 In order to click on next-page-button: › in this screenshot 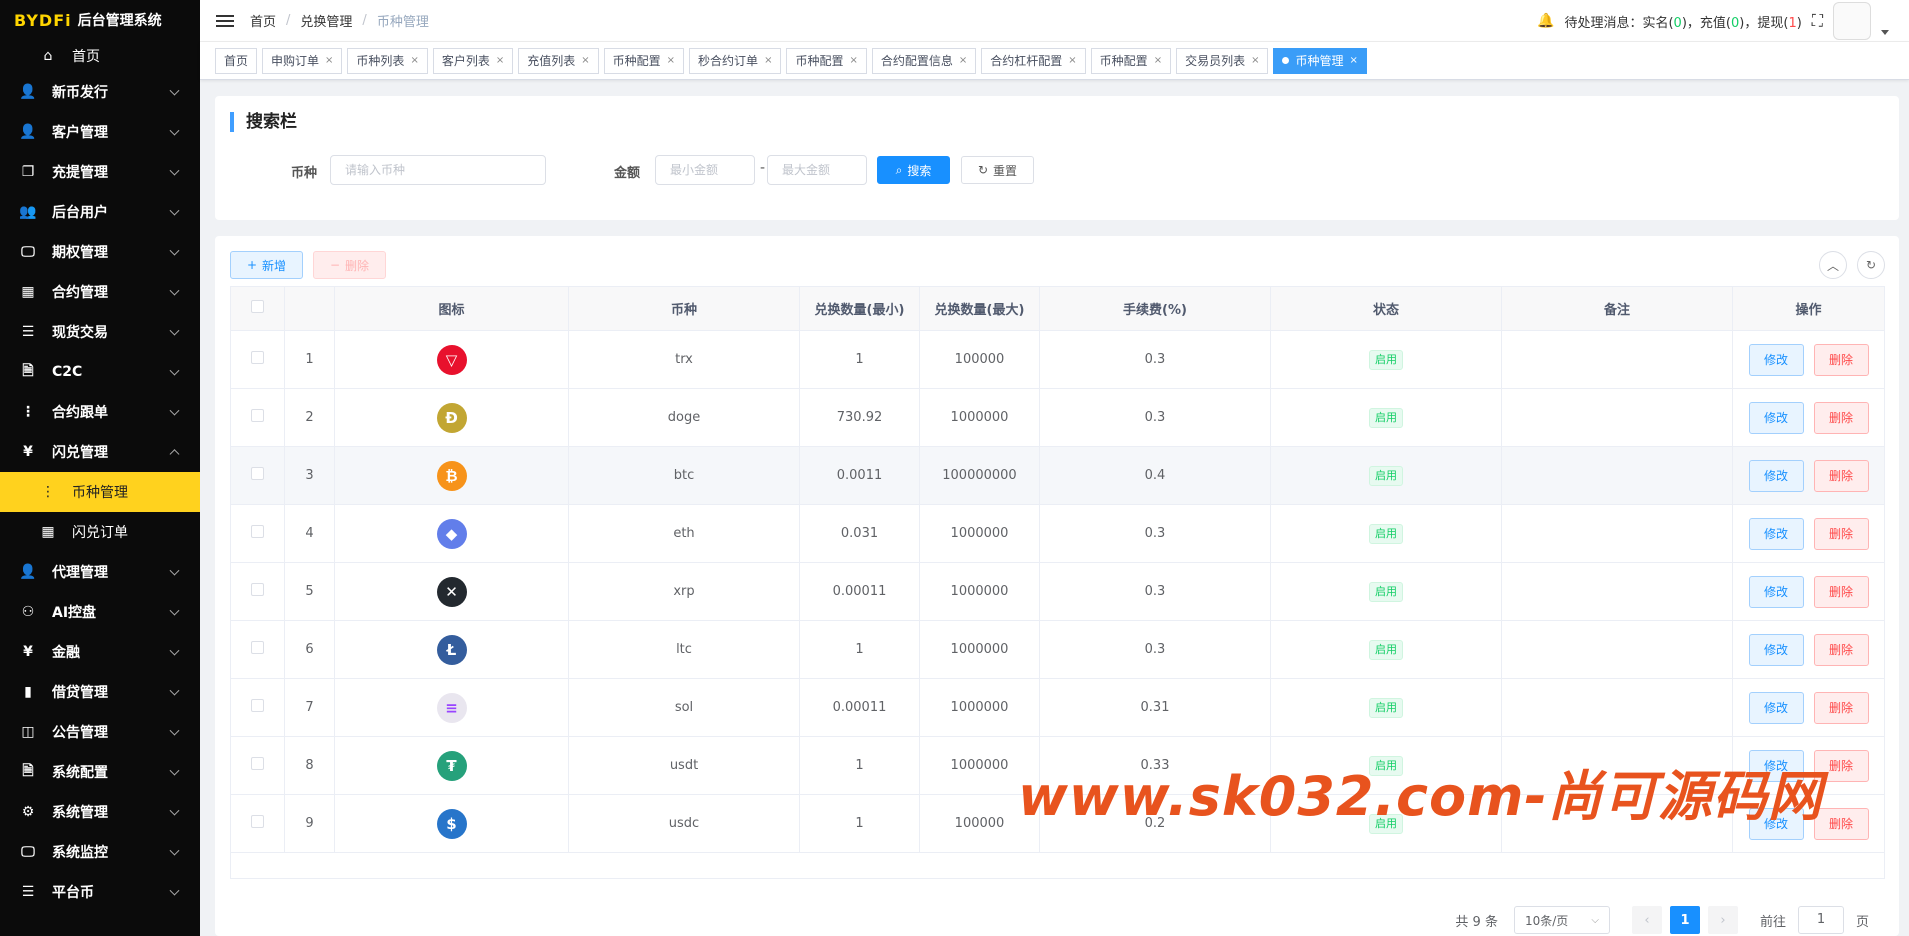, I will do `click(1722, 920)`.